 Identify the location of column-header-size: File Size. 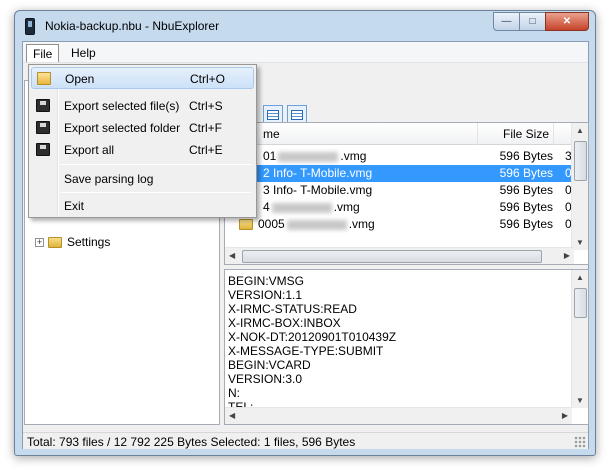
(516, 134).